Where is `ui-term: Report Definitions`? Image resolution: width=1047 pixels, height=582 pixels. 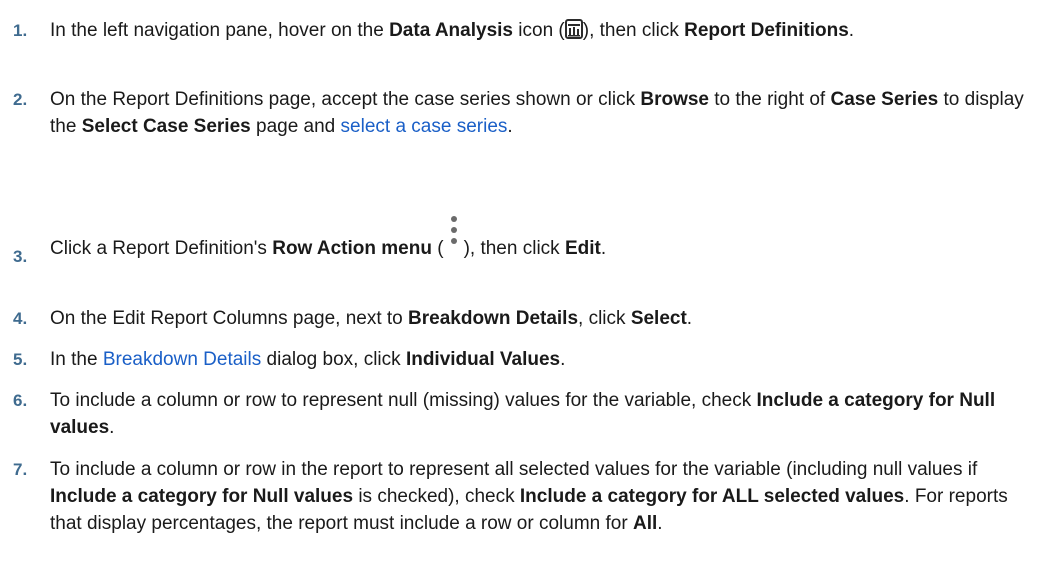 ui-term: Report Definitions is located at coordinates (766, 30).